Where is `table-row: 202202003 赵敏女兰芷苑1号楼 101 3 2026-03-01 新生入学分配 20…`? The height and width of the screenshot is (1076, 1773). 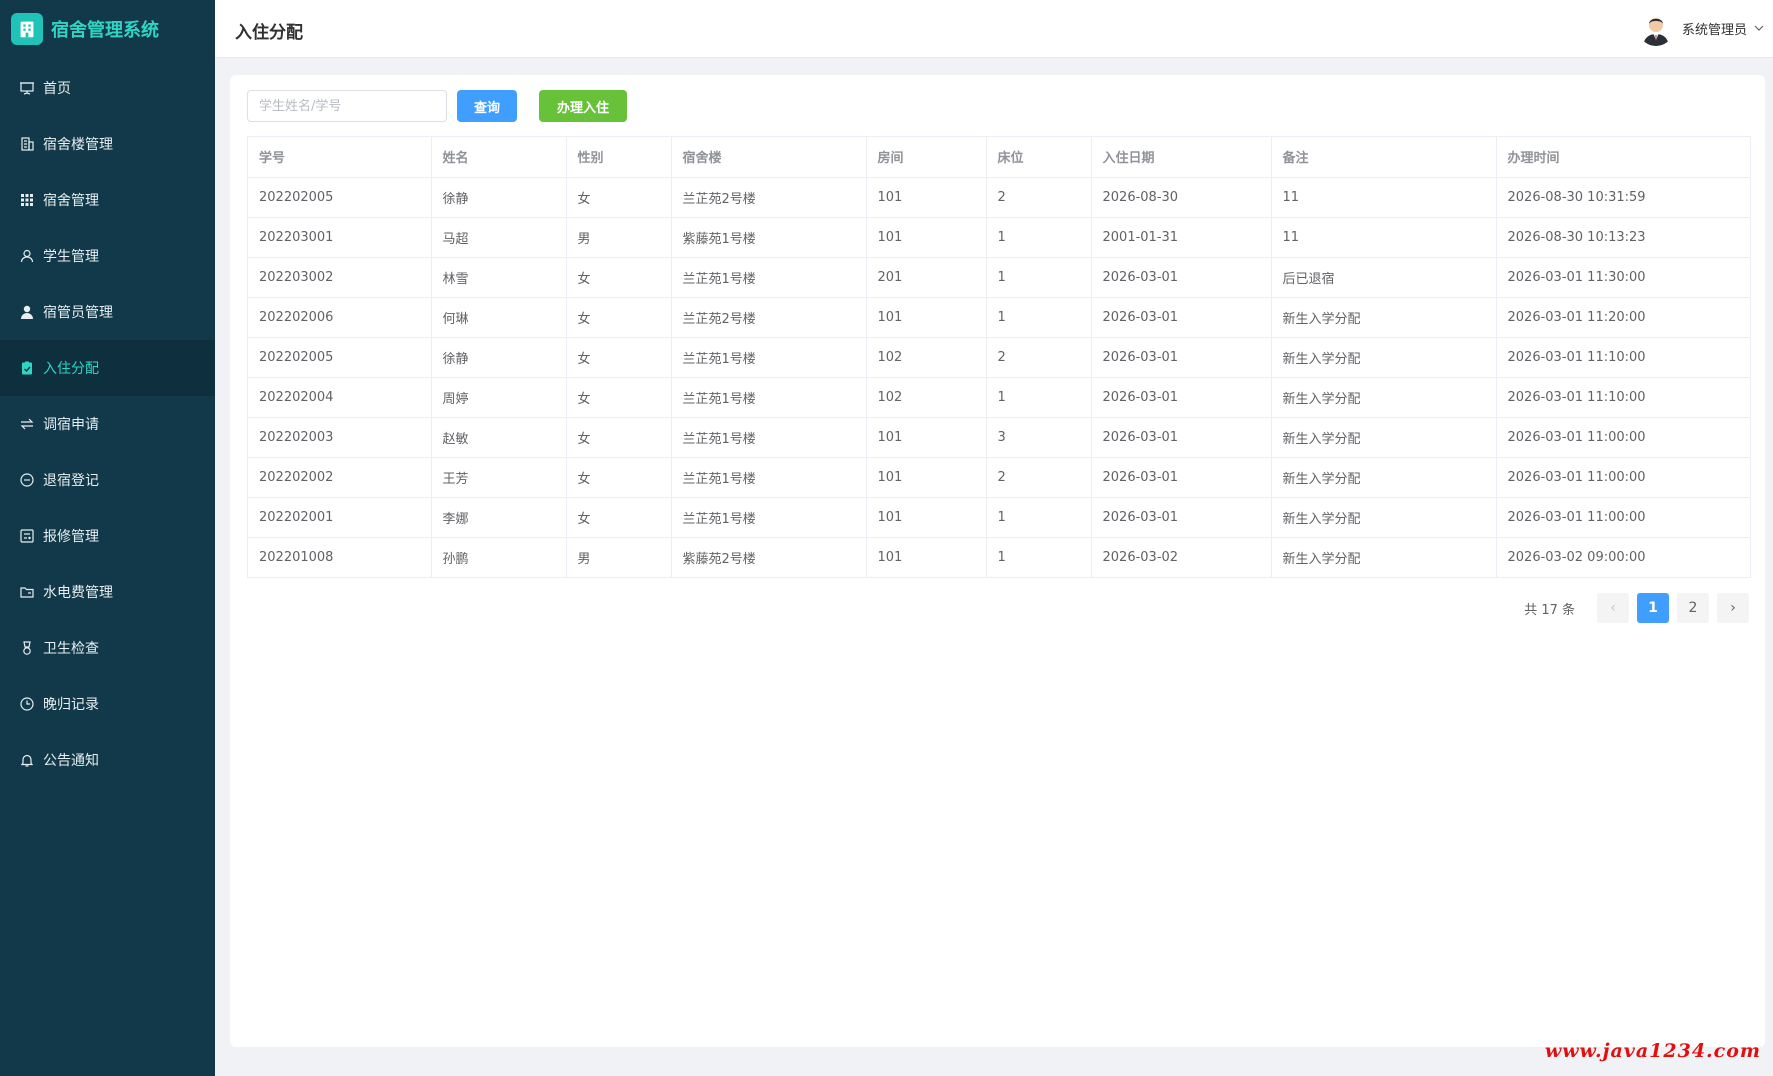 table-row: 202202003 赵敏女兰芷苑1号楼 101 3 2026-03-01 新生入学分配 20… is located at coordinates (999, 437).